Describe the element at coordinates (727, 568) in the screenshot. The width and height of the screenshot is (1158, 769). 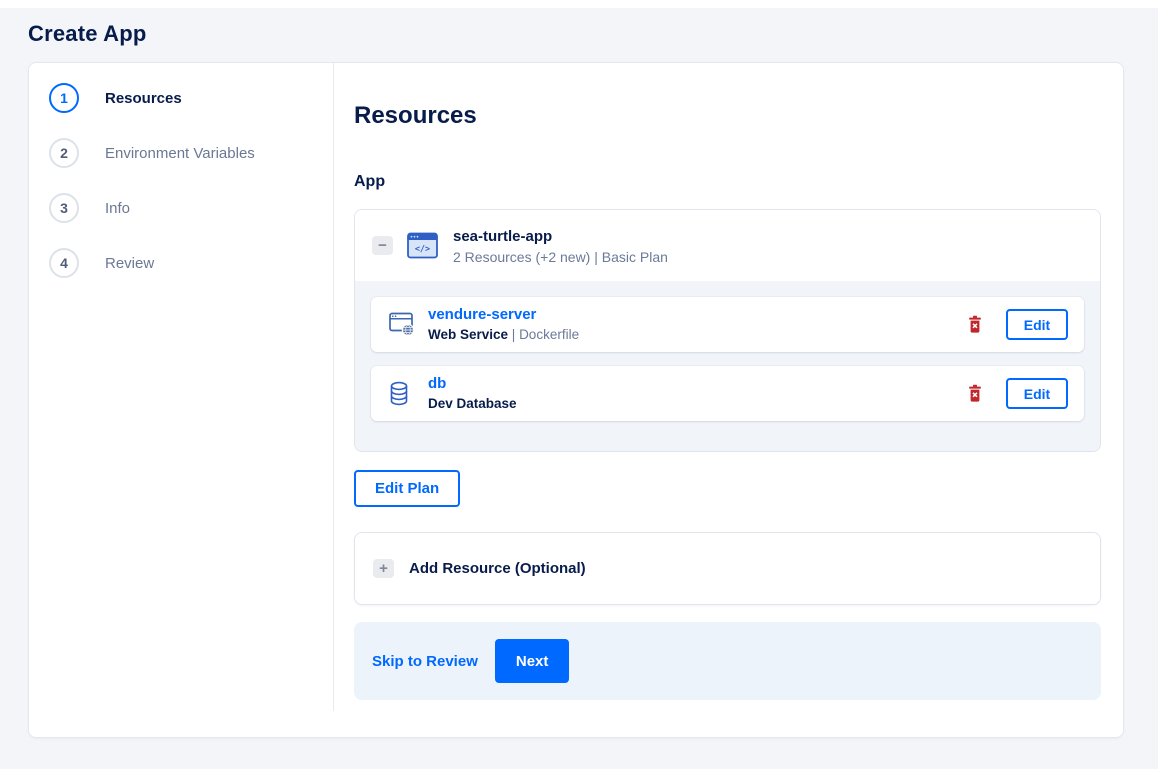
I see `add-resource-section: + Add Resource (Optional)` at that location.